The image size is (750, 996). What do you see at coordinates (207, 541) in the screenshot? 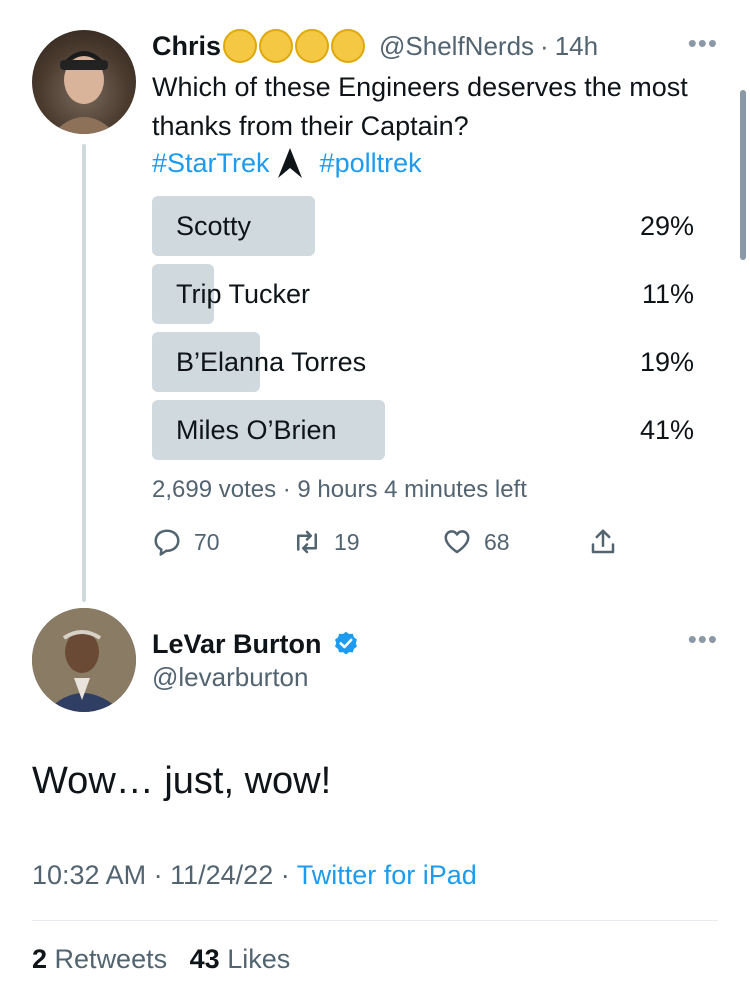
I see `reply-count: 70` at bounding box center [207, 541].